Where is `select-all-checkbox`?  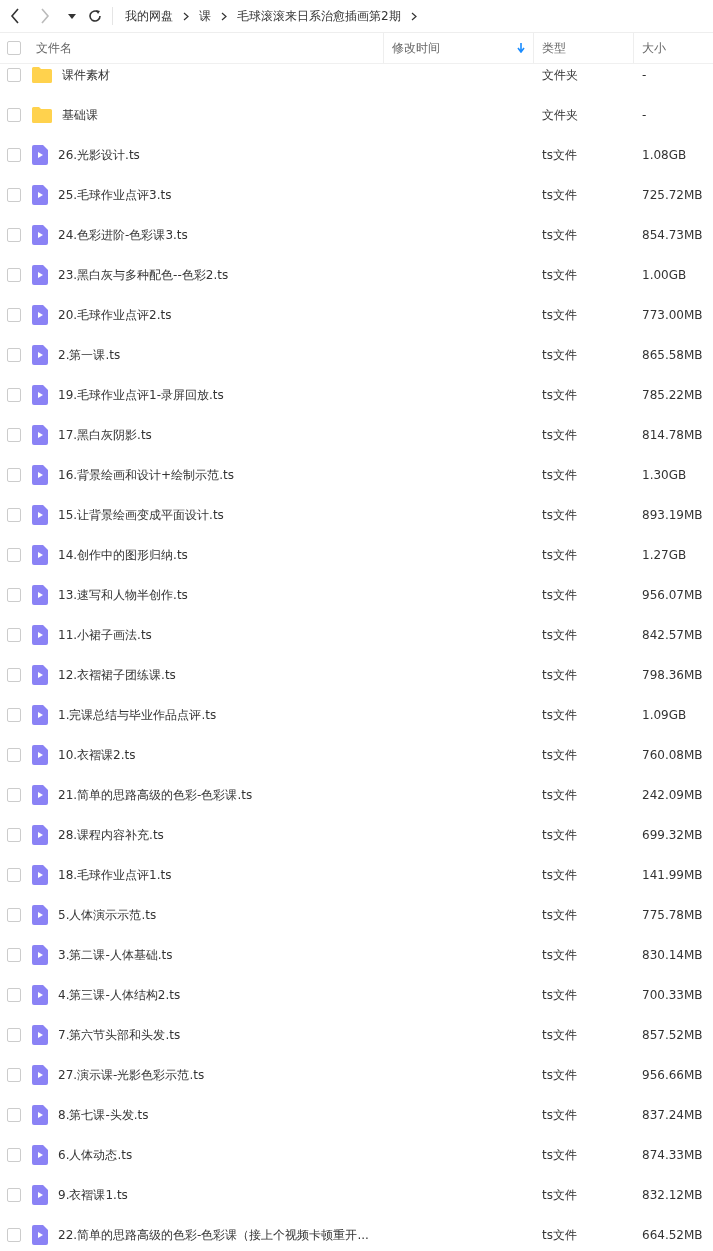 select-all-checkbox is located at coordinates (14, 48).